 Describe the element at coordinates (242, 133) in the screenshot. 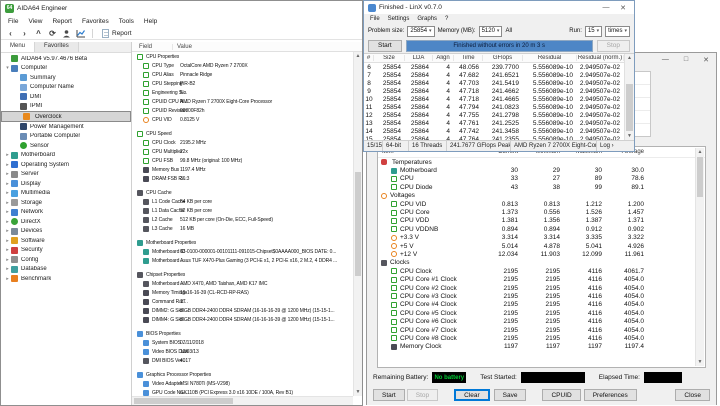

I see `field-section-cpu-speed: CPU Speed` at that location.